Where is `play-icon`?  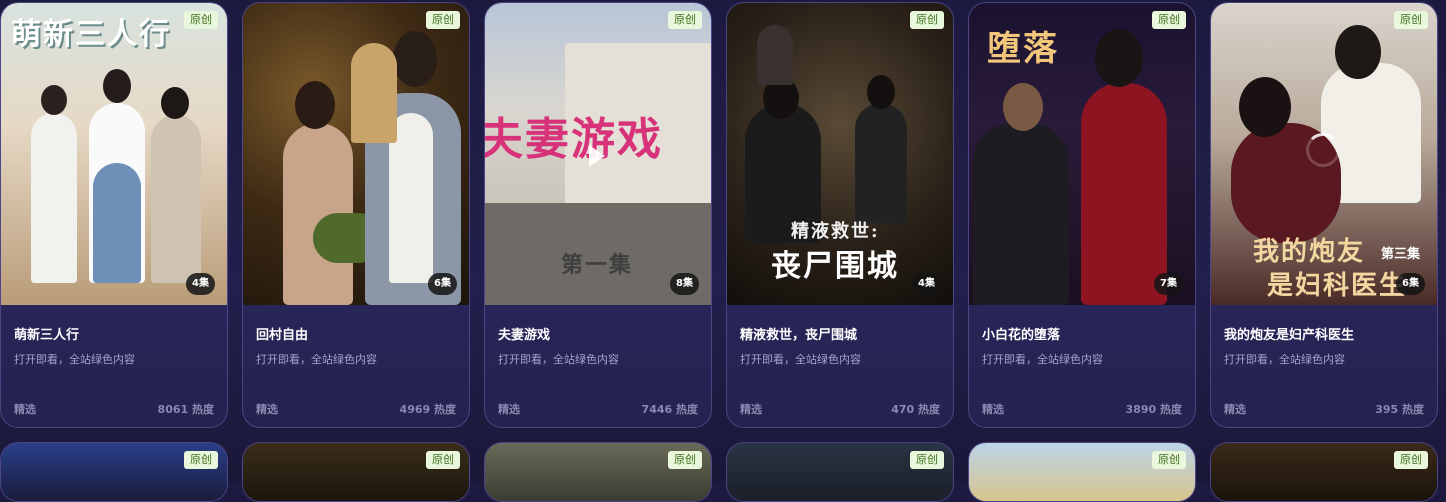 play-icon is located at coordinates (597, 156).